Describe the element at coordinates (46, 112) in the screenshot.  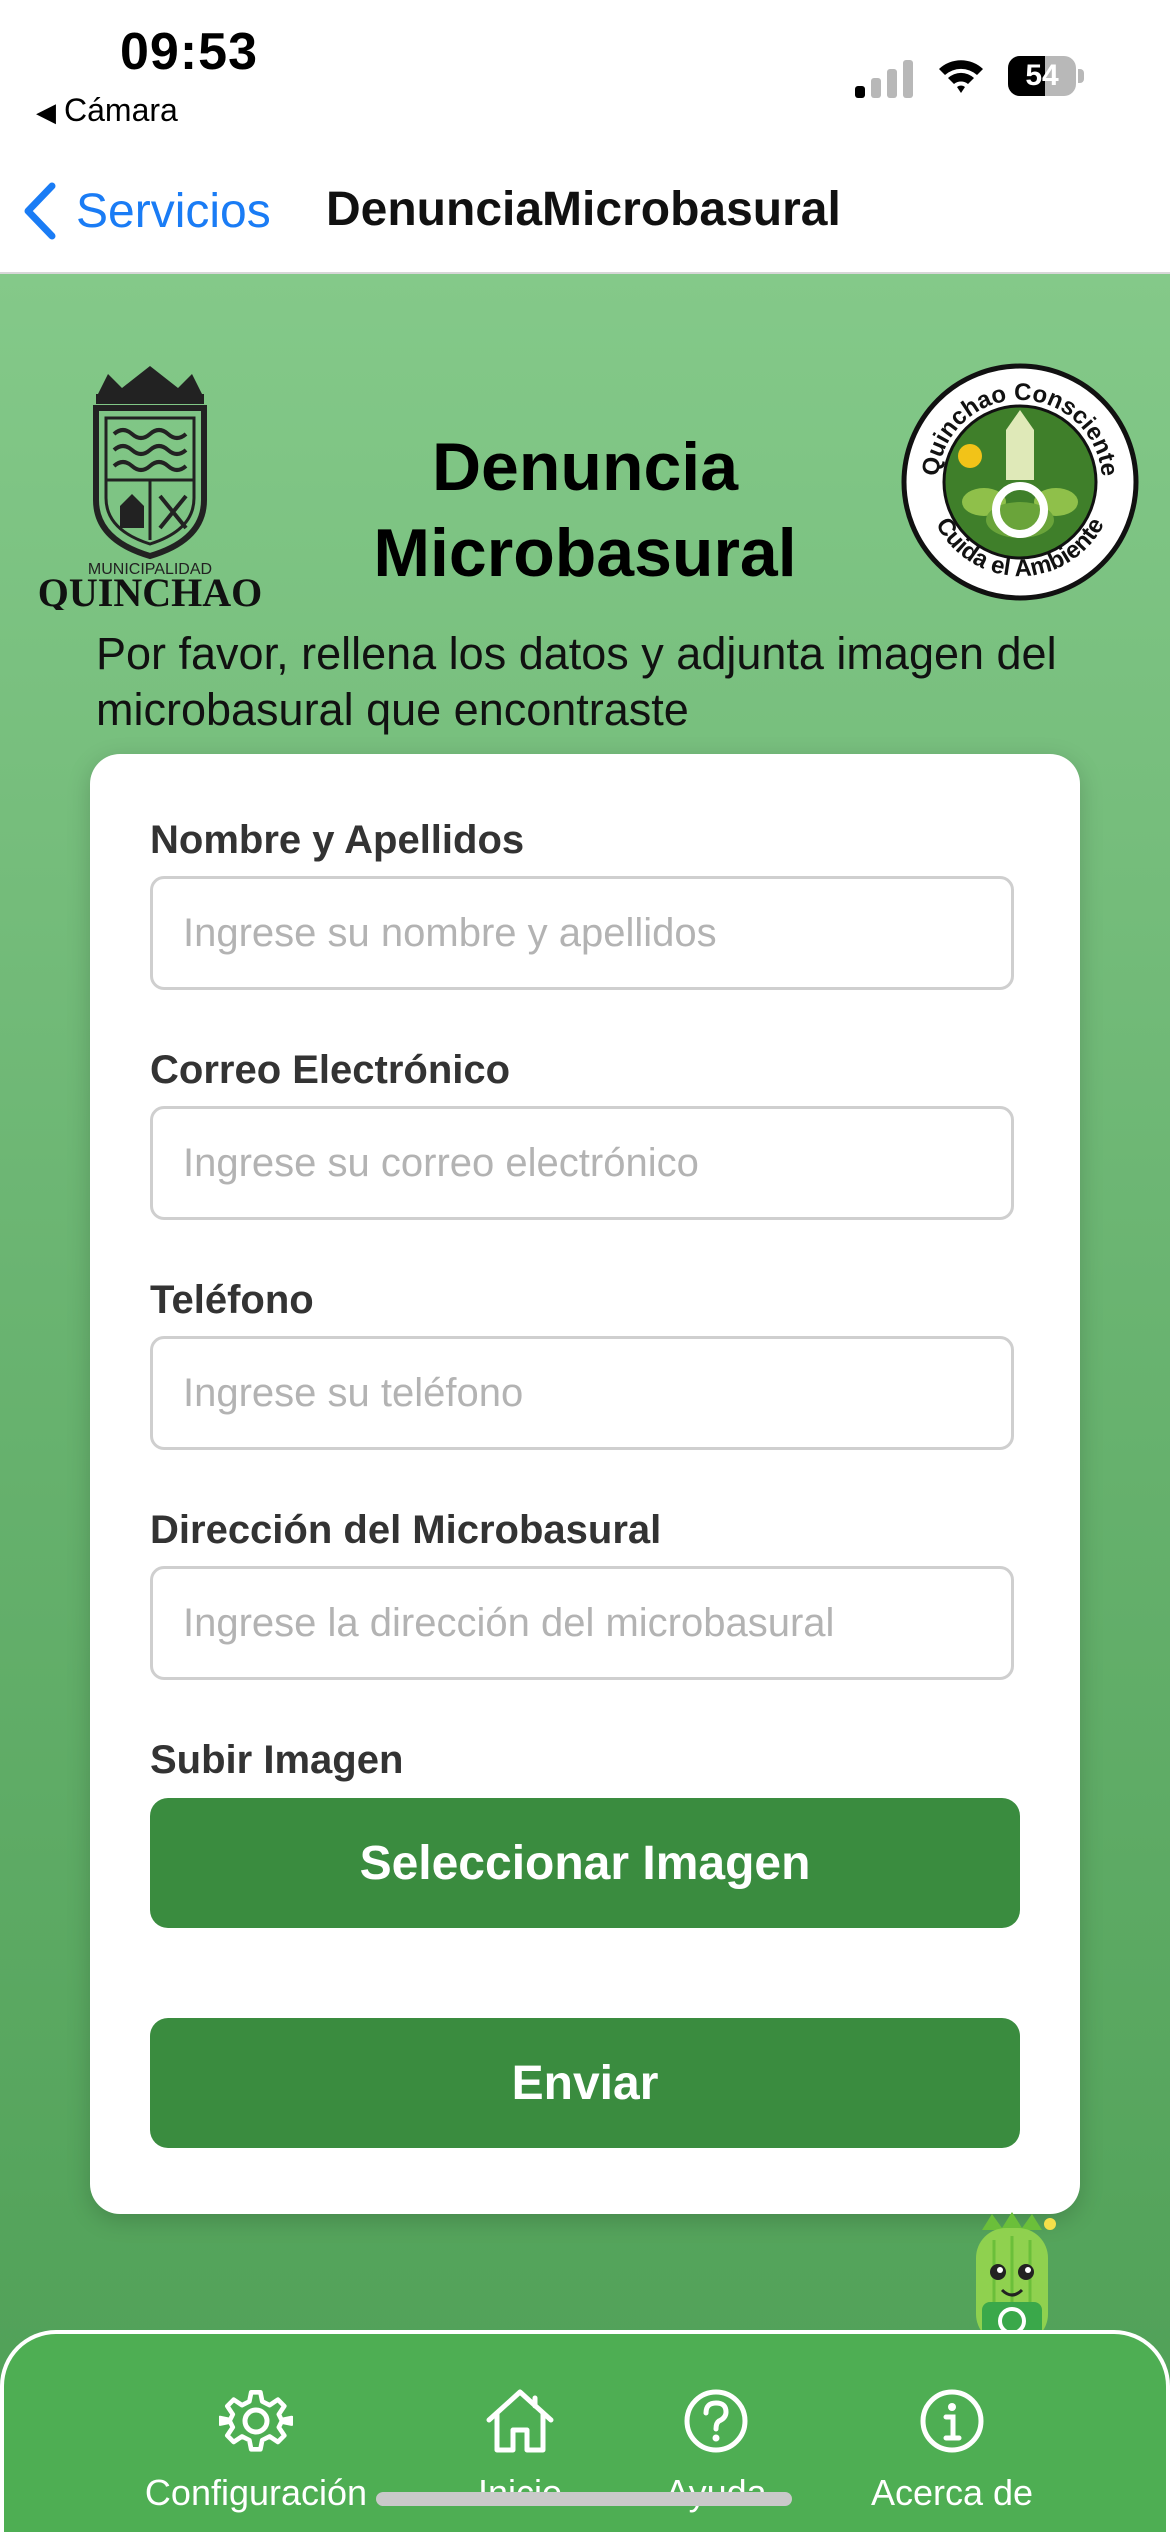
I see `back-triangle-icon: ◀` at that location.